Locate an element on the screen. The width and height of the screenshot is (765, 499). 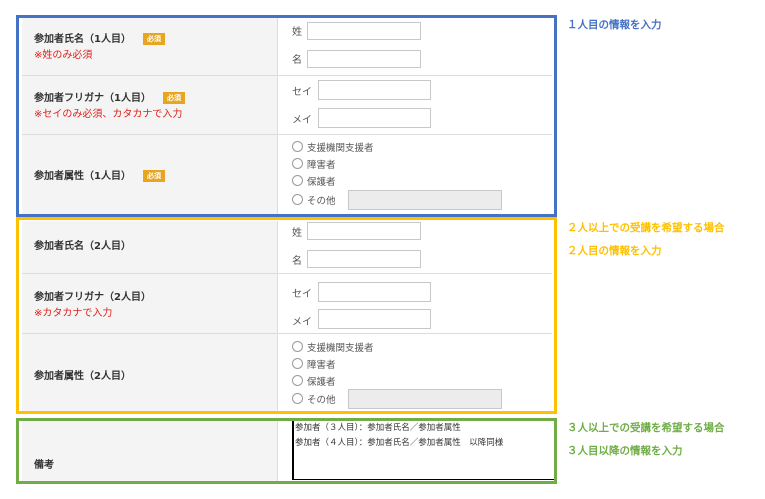
annotation-green-1: ３人以上での受講を希望する場合 is located at coordinates (646, 428).